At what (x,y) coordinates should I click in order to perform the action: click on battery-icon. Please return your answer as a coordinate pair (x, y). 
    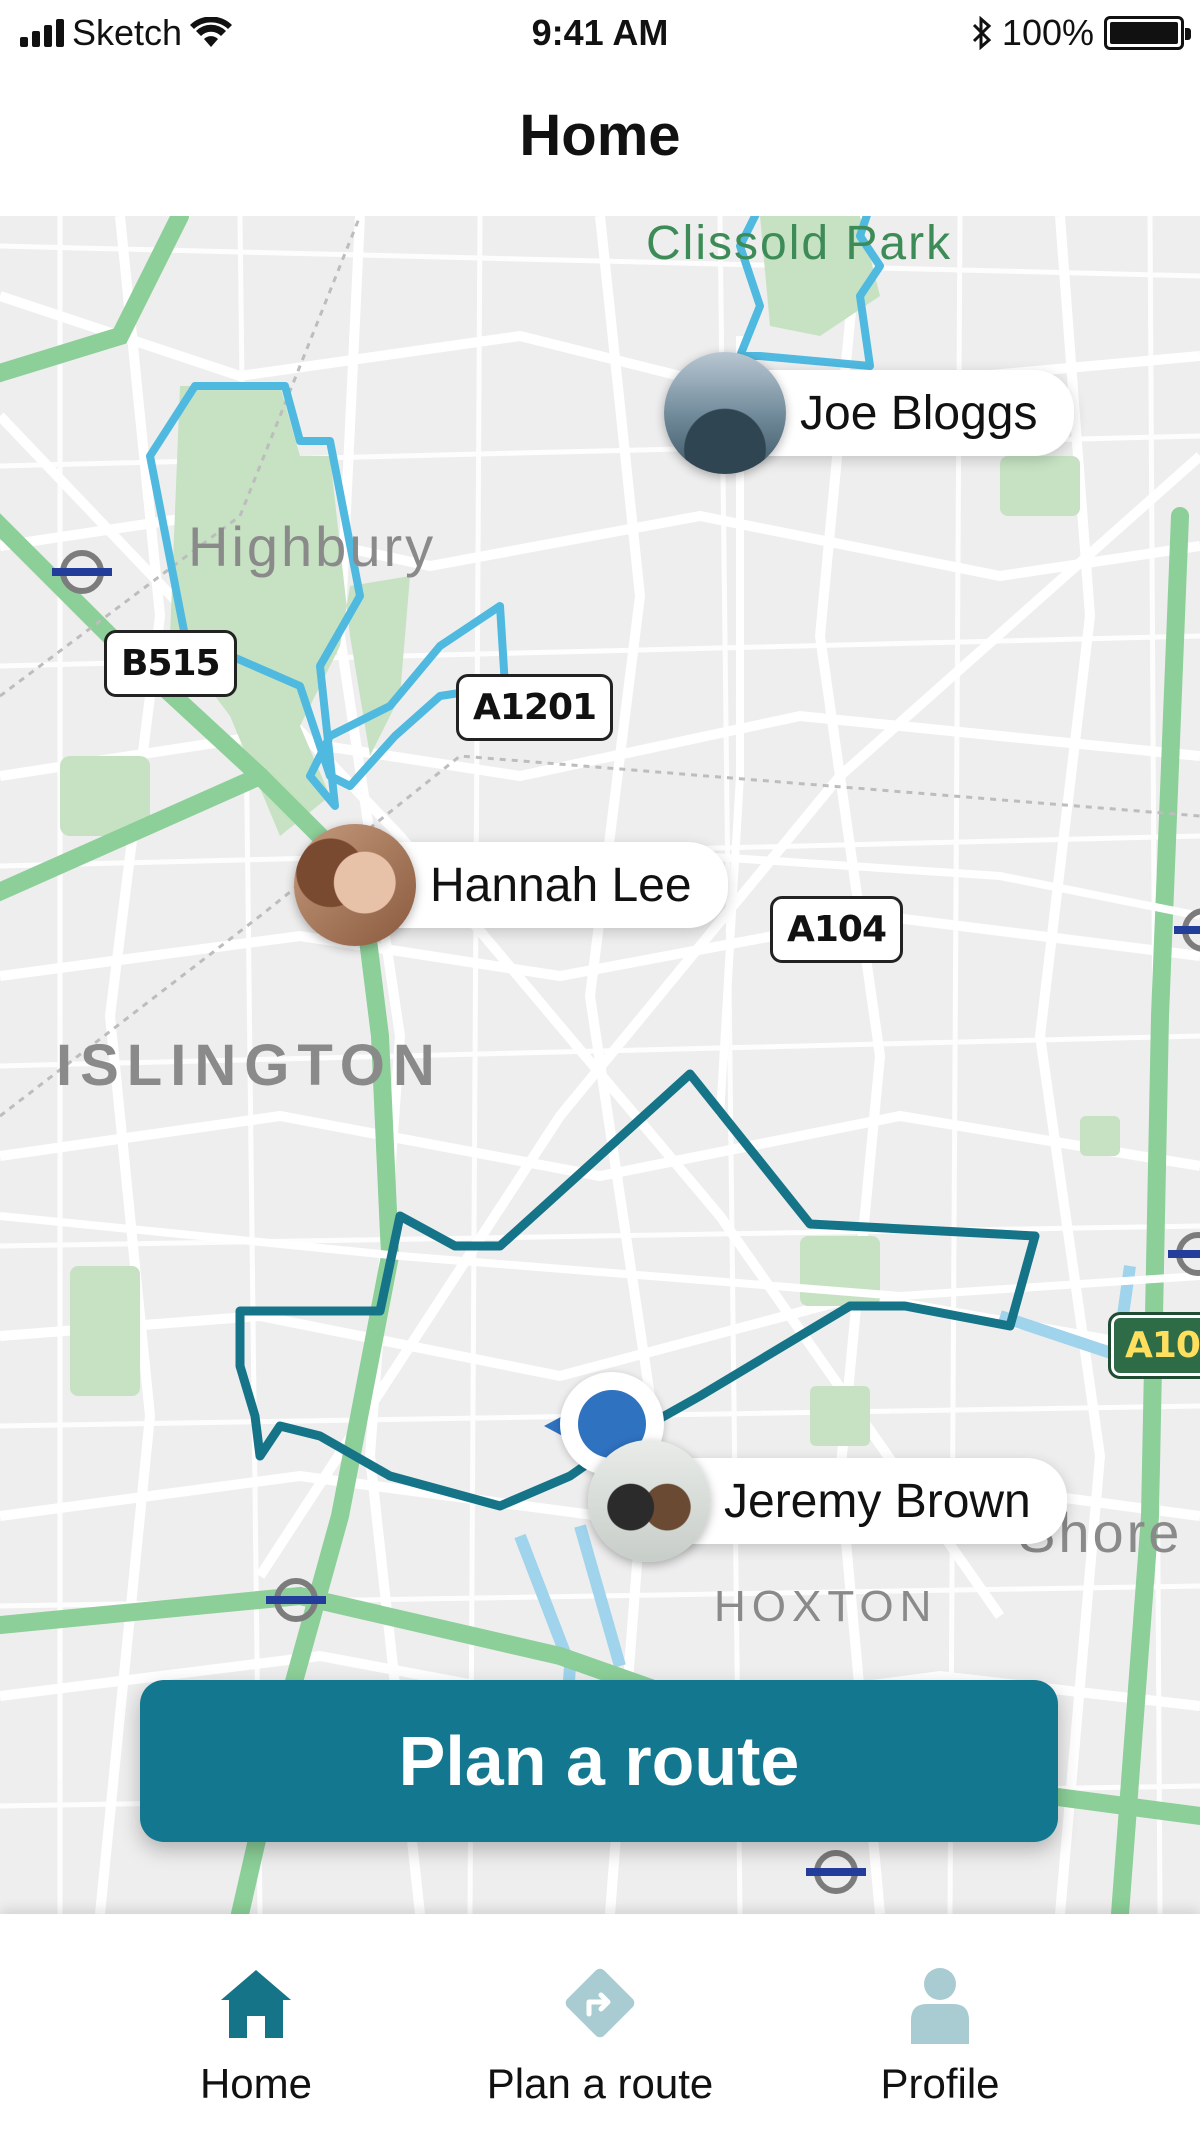
    Looking at the image, I should click on (1147, 33).